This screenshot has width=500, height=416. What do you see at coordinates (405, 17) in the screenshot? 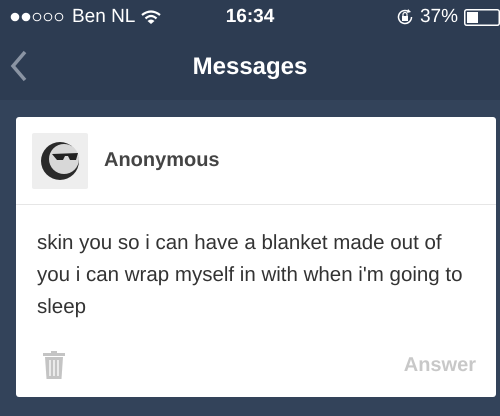
I see `rotation-lock-icon` at bounding box center [405, 17].